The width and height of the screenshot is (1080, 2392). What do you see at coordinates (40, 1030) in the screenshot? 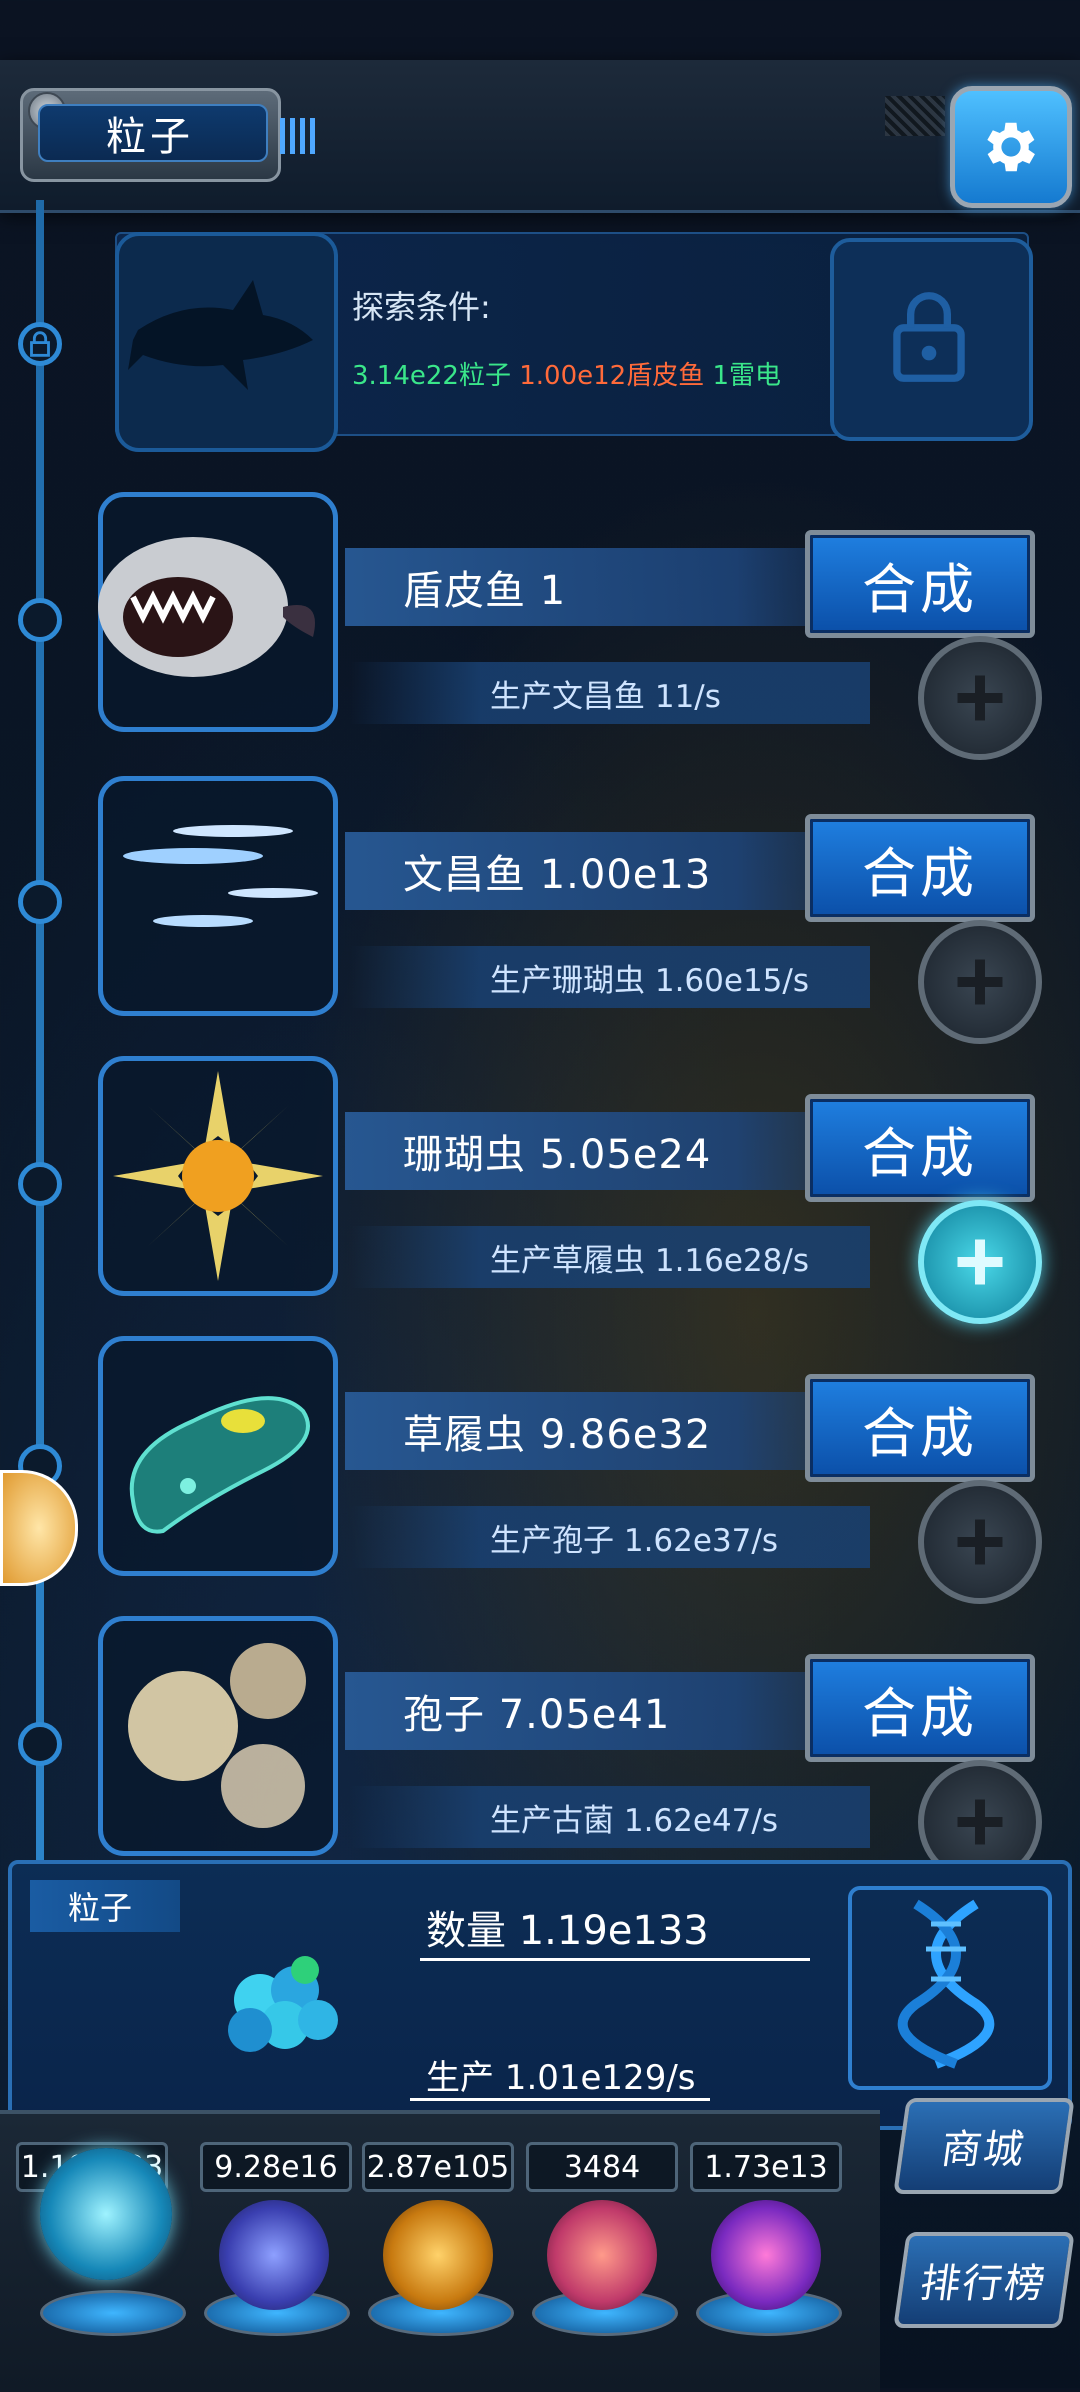
I see `progress-rail` at bounding box center [40, 1030].